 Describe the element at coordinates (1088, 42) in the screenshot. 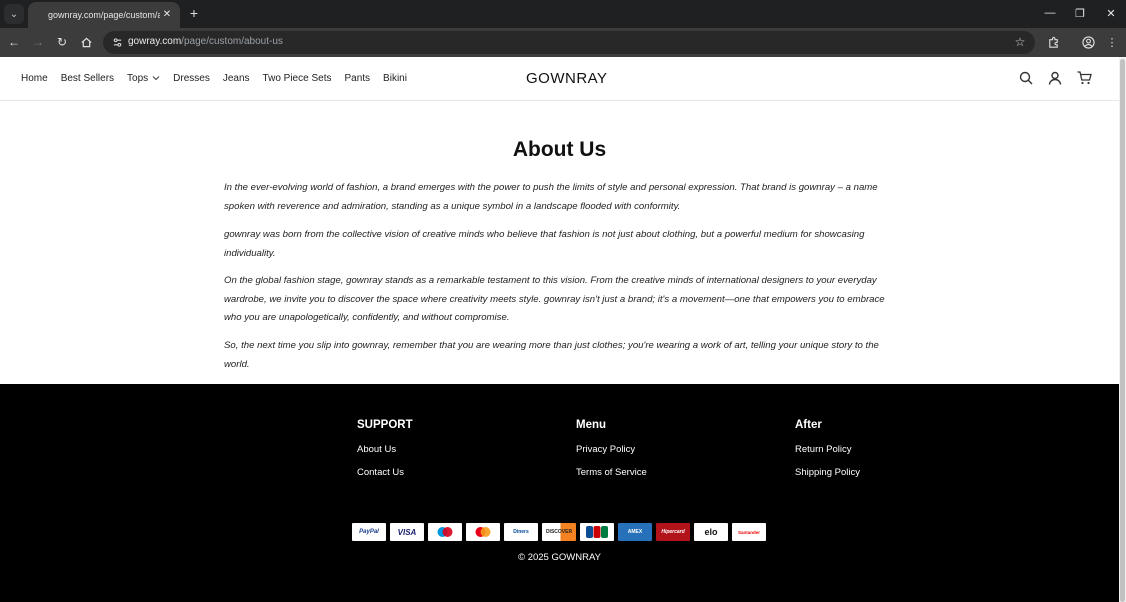

I see `profile-icon` at that location.